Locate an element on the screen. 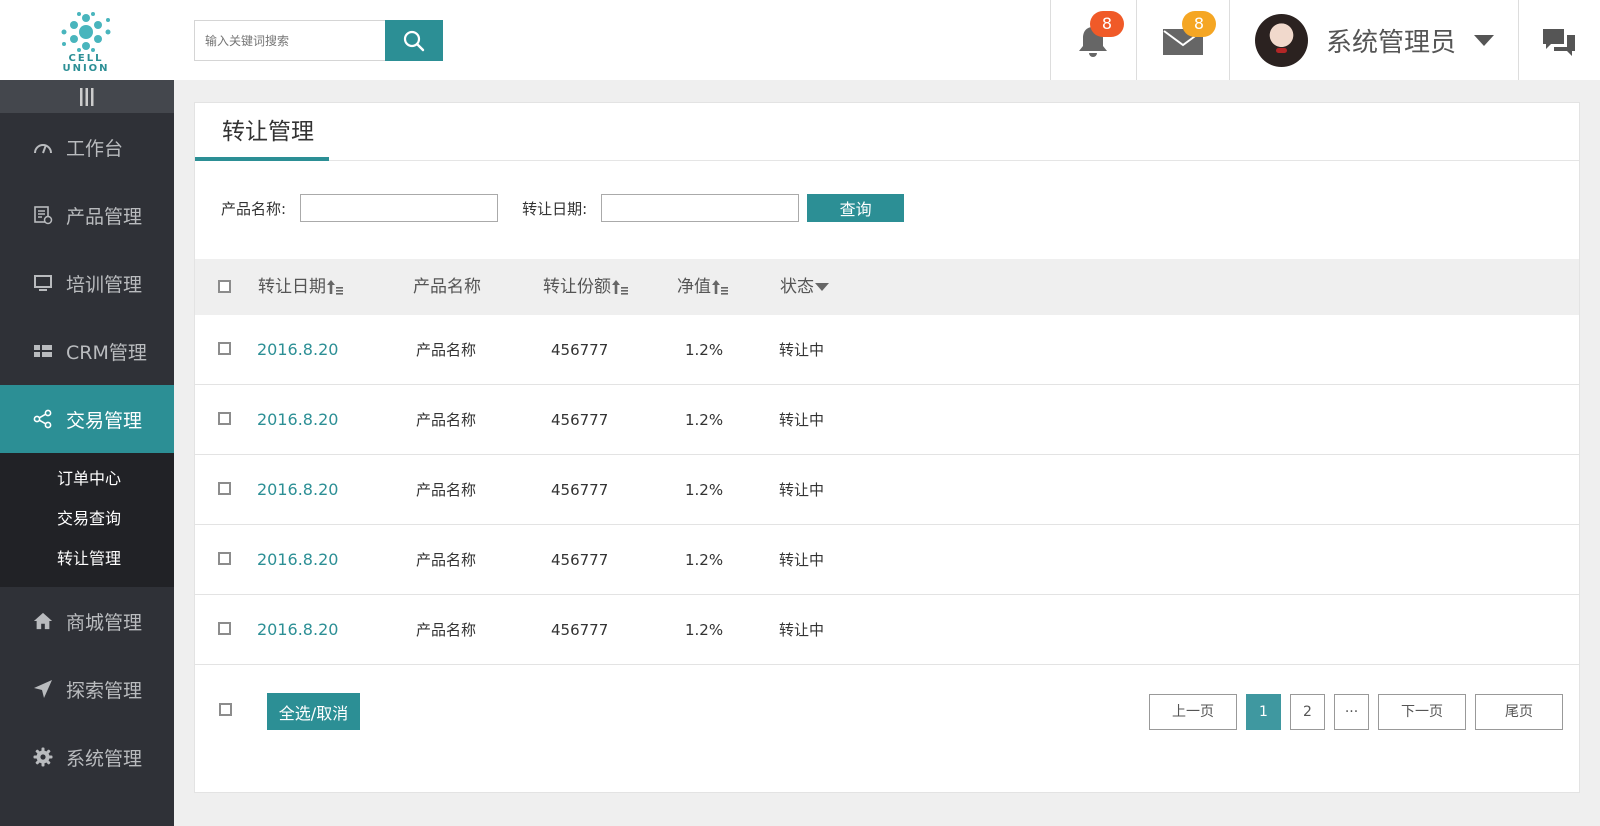 This screenshot has height=826, width=1600. sidebar-item-trade: 交易管理 is located at coordinates (87, 419).